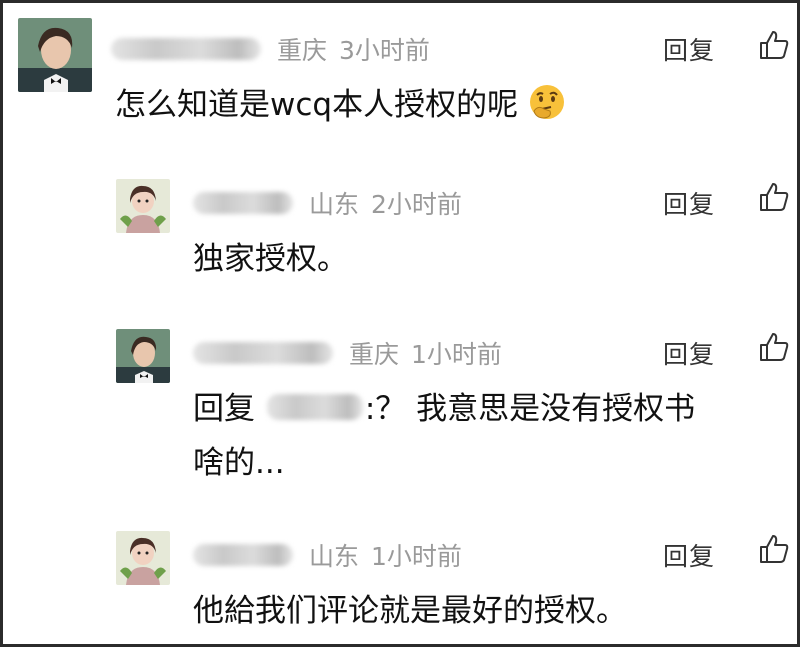 The image size is (800, 647). Describe the element at coordinates (224, 409) in the screenshot. I see `reply-prefix: 回复` at that location.